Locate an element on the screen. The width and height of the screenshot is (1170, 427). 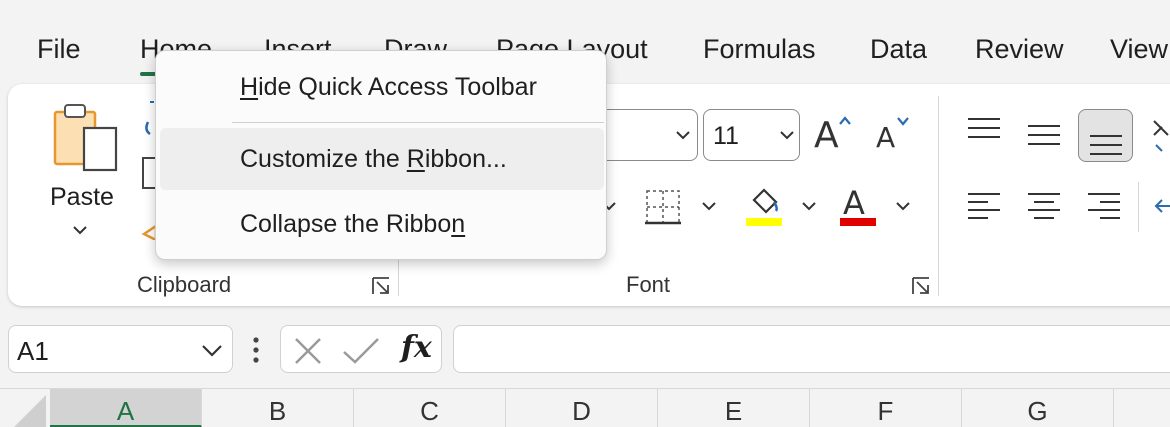
tab-review: Review is located at coordinates (1019, 49).